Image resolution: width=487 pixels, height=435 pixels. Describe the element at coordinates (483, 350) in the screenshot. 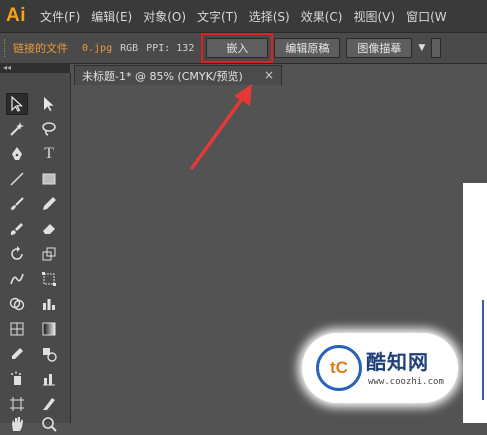

I see `artboard-selection-edge` at that location.